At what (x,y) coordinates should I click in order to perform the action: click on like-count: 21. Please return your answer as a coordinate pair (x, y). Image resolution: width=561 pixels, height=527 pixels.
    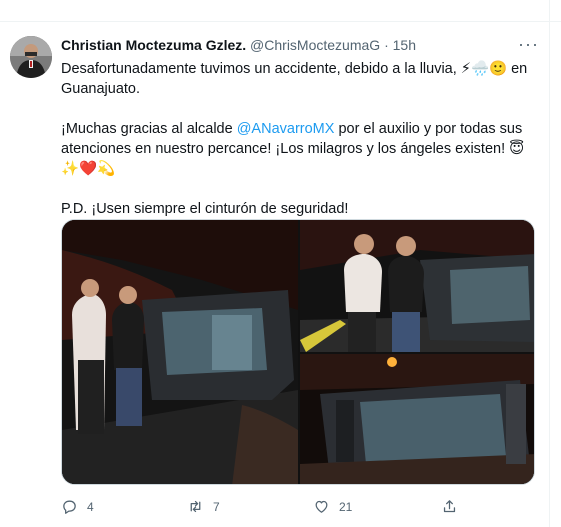
    Looking at the image, I should click on (346, 506).